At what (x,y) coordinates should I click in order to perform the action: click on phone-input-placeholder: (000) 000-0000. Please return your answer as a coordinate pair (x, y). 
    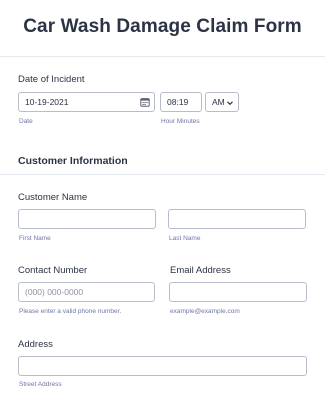
    Looking at the image, I should click on (54, 292).